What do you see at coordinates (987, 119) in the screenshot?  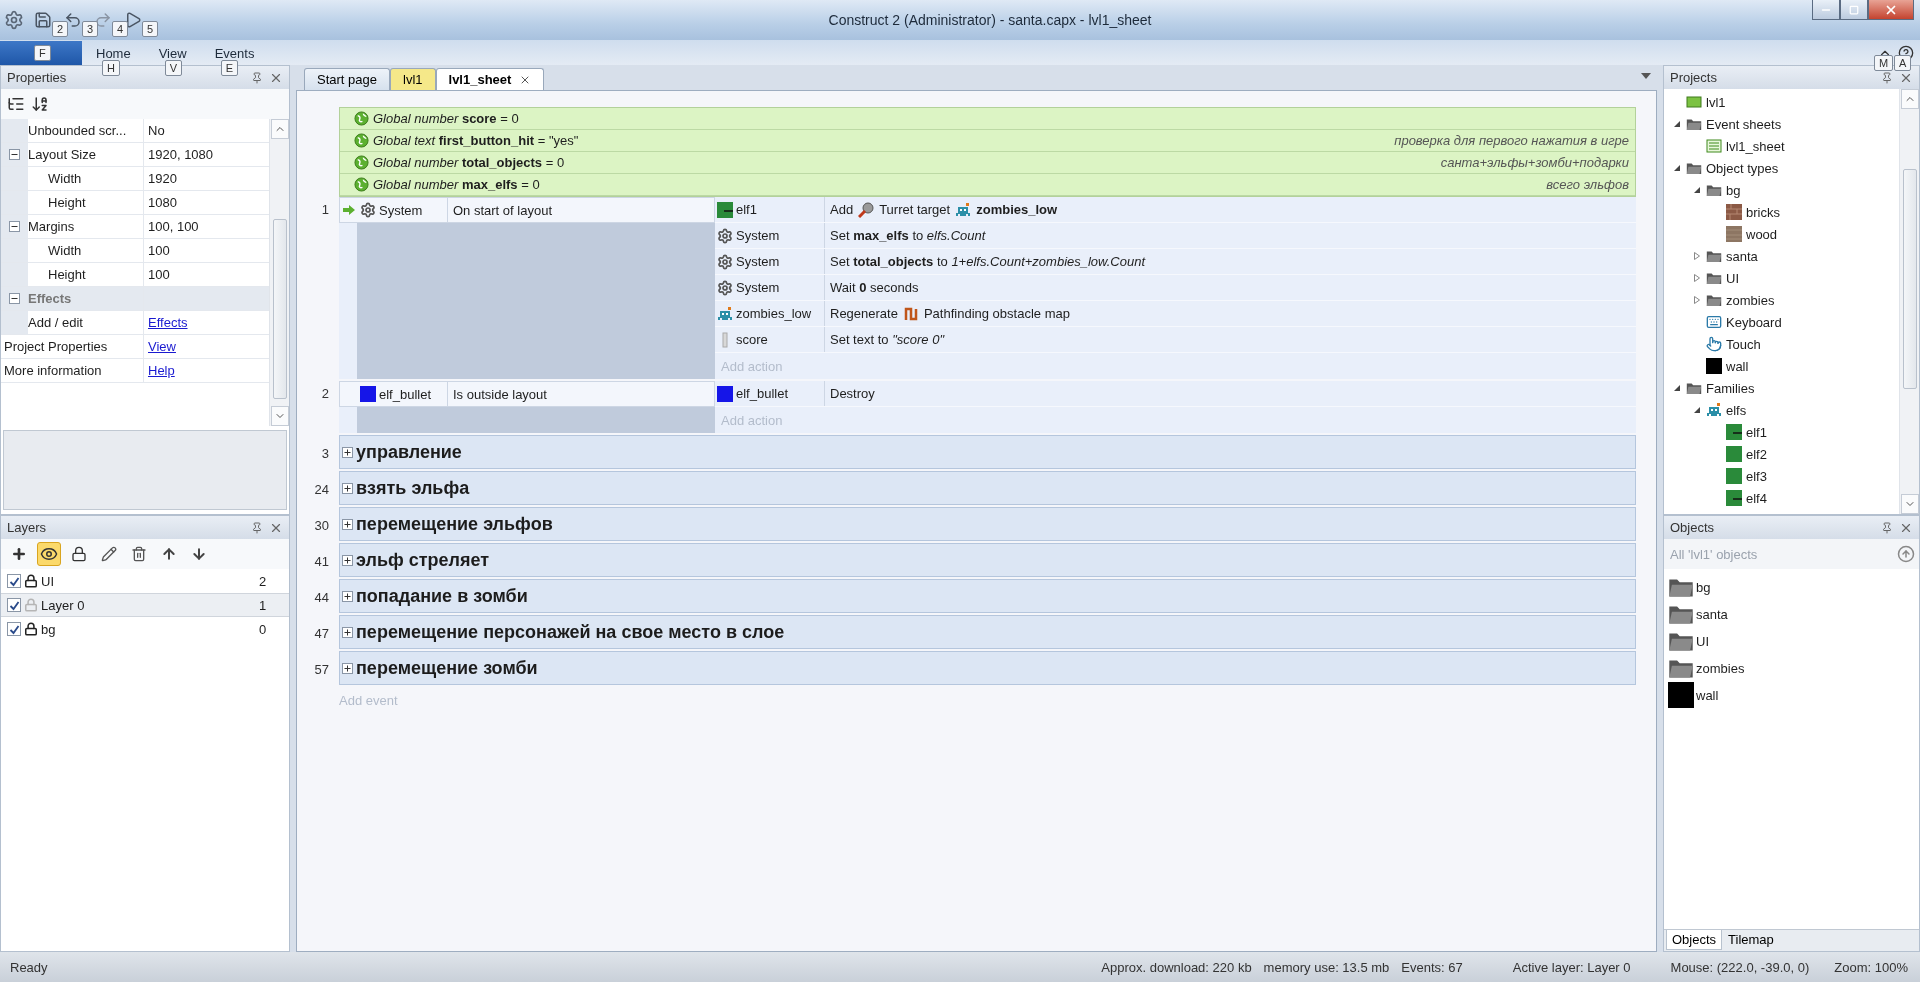 I see `global-variable-row: Global number score = 0` at bounding box center [987, 119].